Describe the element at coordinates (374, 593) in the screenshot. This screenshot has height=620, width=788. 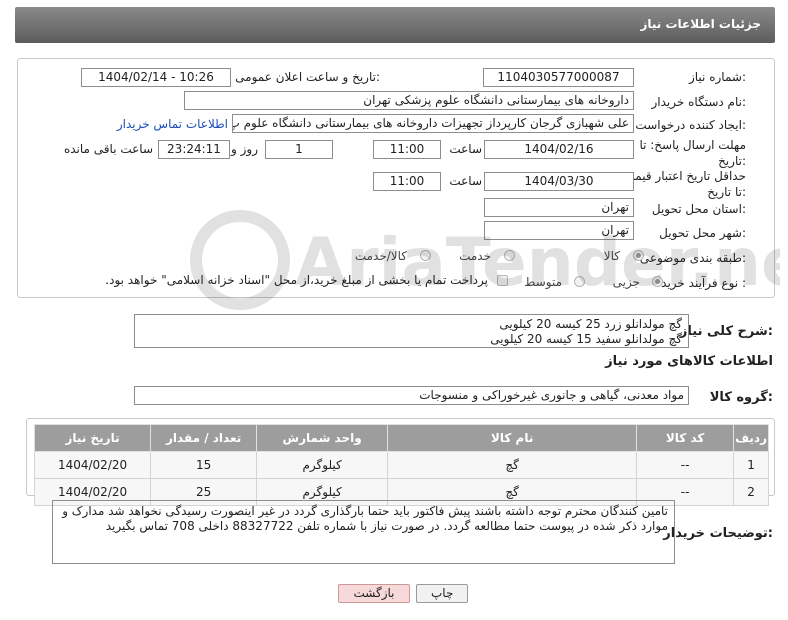
I see `back-button: بازگشت` at that location.